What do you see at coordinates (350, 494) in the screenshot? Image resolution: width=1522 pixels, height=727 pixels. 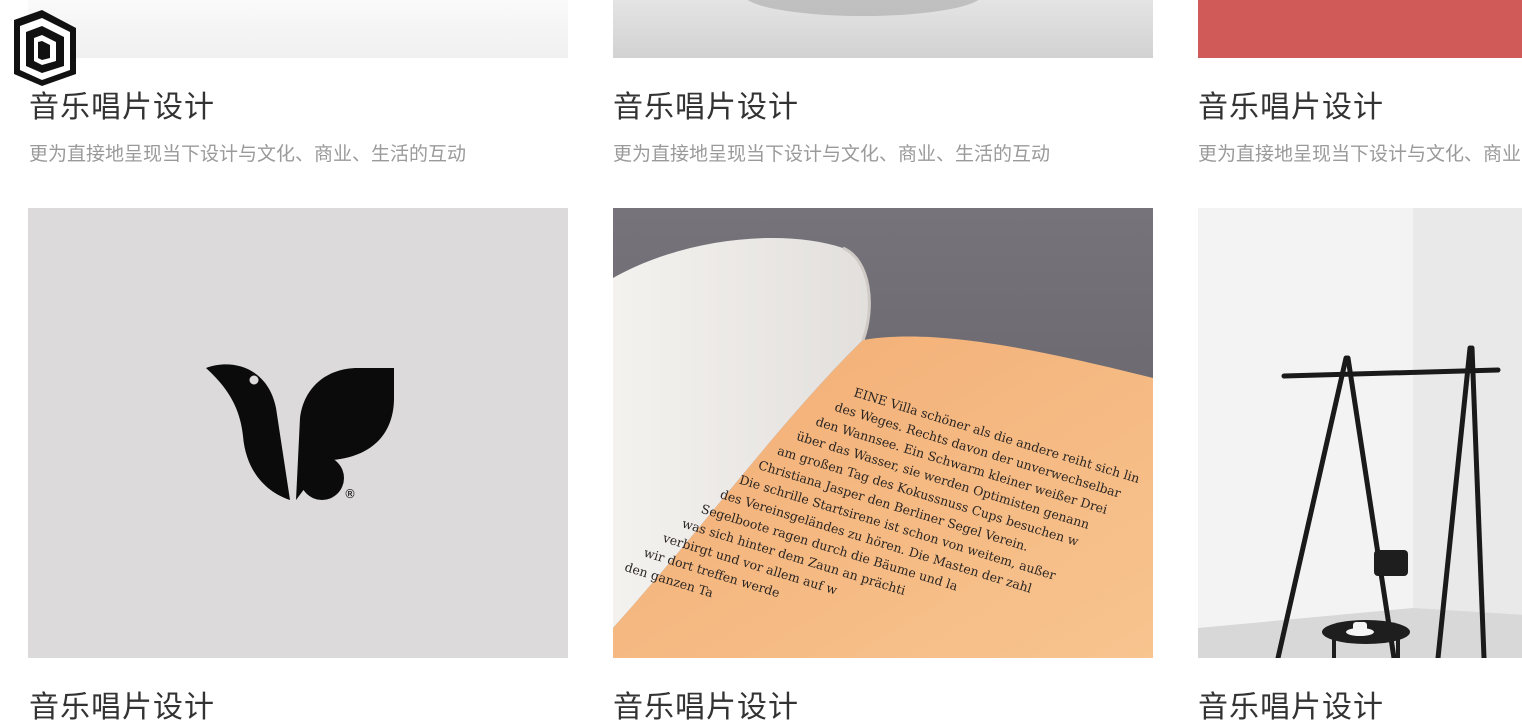 I see `registered-mark: ®` at bounding box center [350, 494].